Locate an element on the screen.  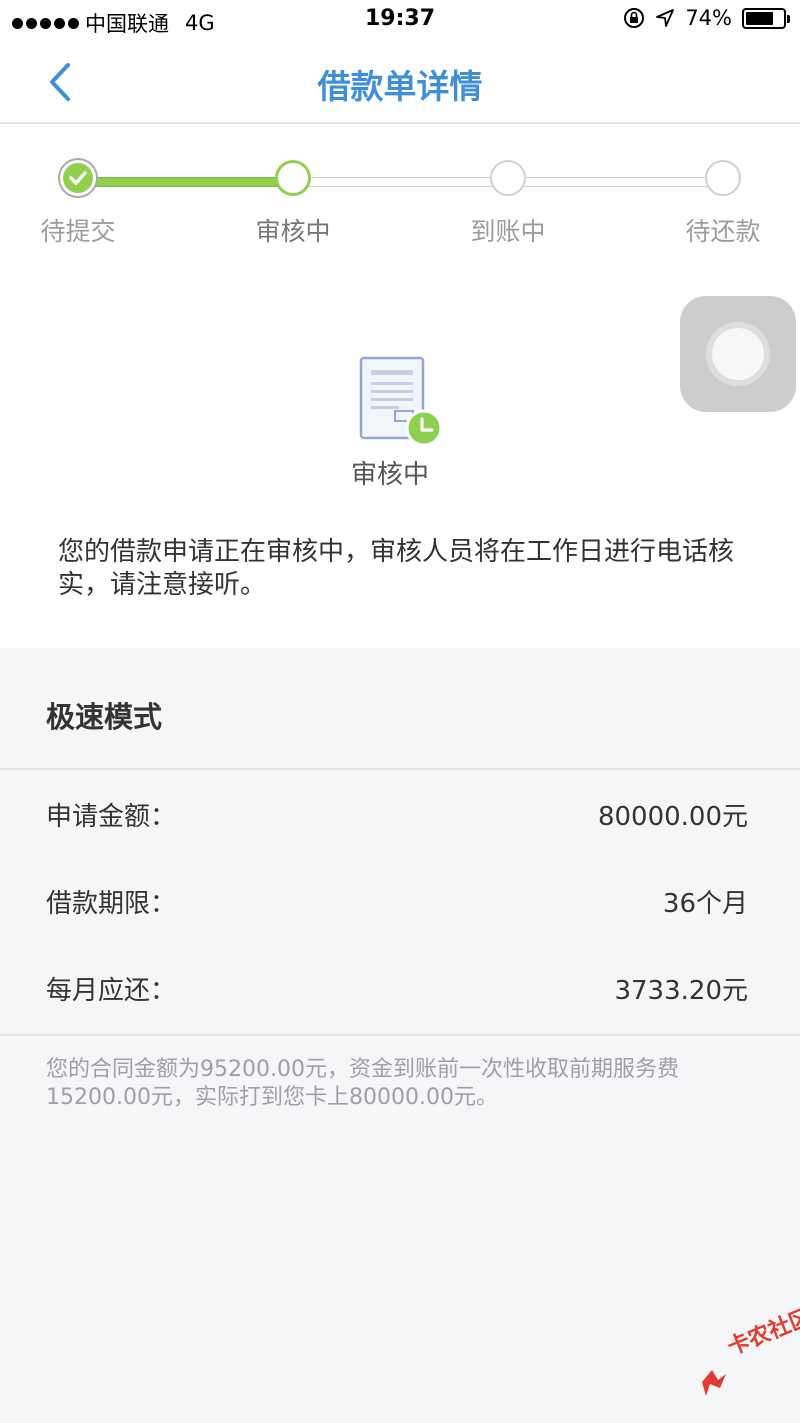
assistive-touch-button is located at coordinates (738, 354).